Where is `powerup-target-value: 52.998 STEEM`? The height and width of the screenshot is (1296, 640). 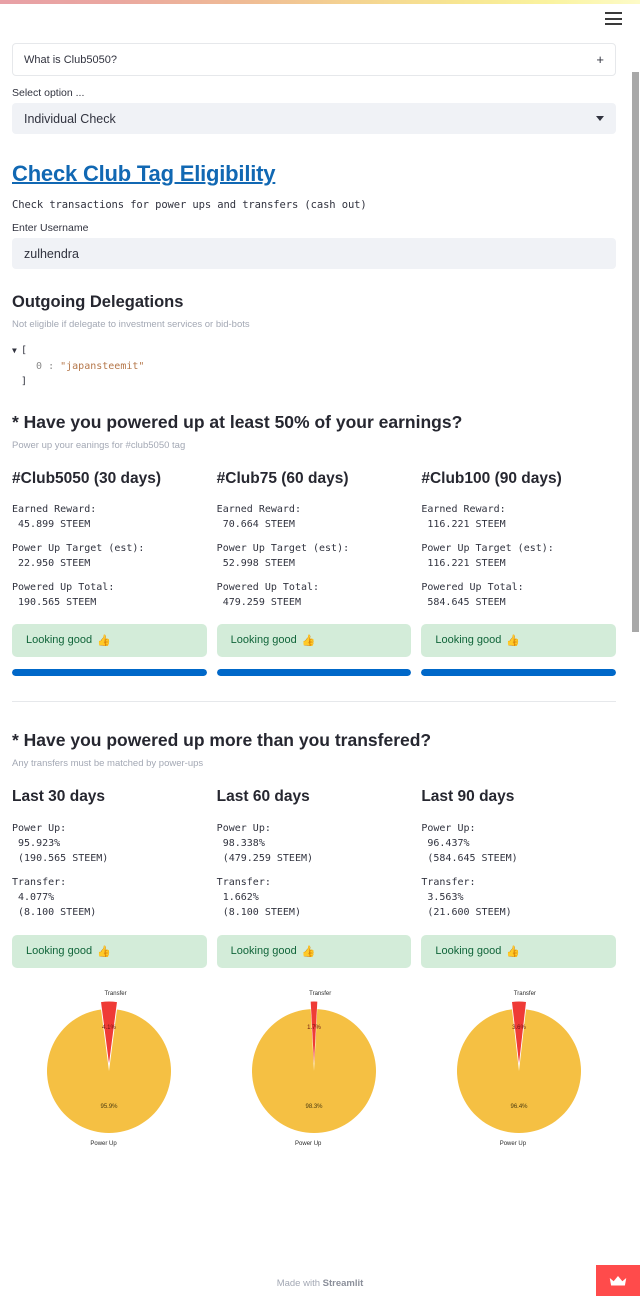 powerup-target-value: 52.998 STEEM is located at coordinates (255, 563).